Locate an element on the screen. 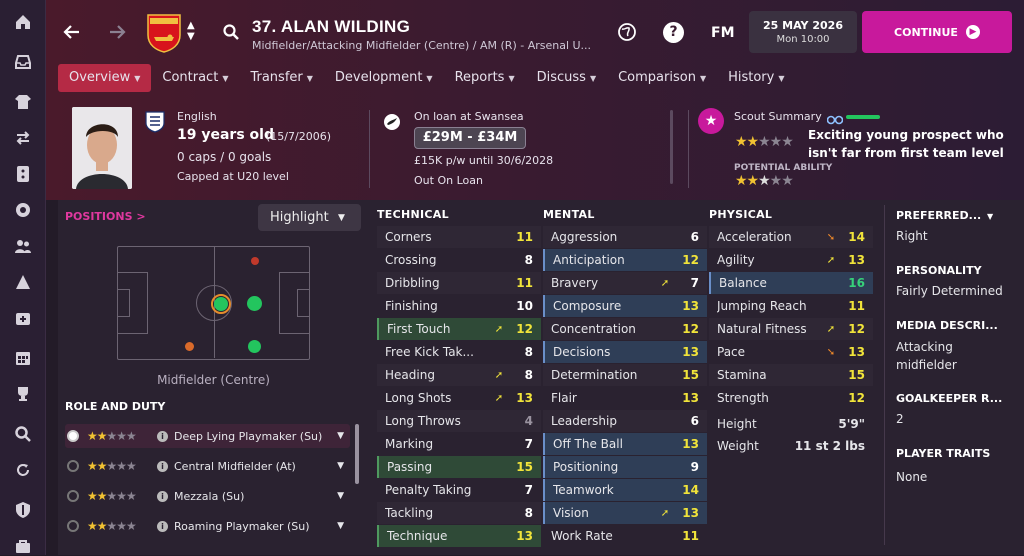 This screenshot has width=1024, height=556. tab-contract: Contract ▼ is located at coordinates (195, 78).